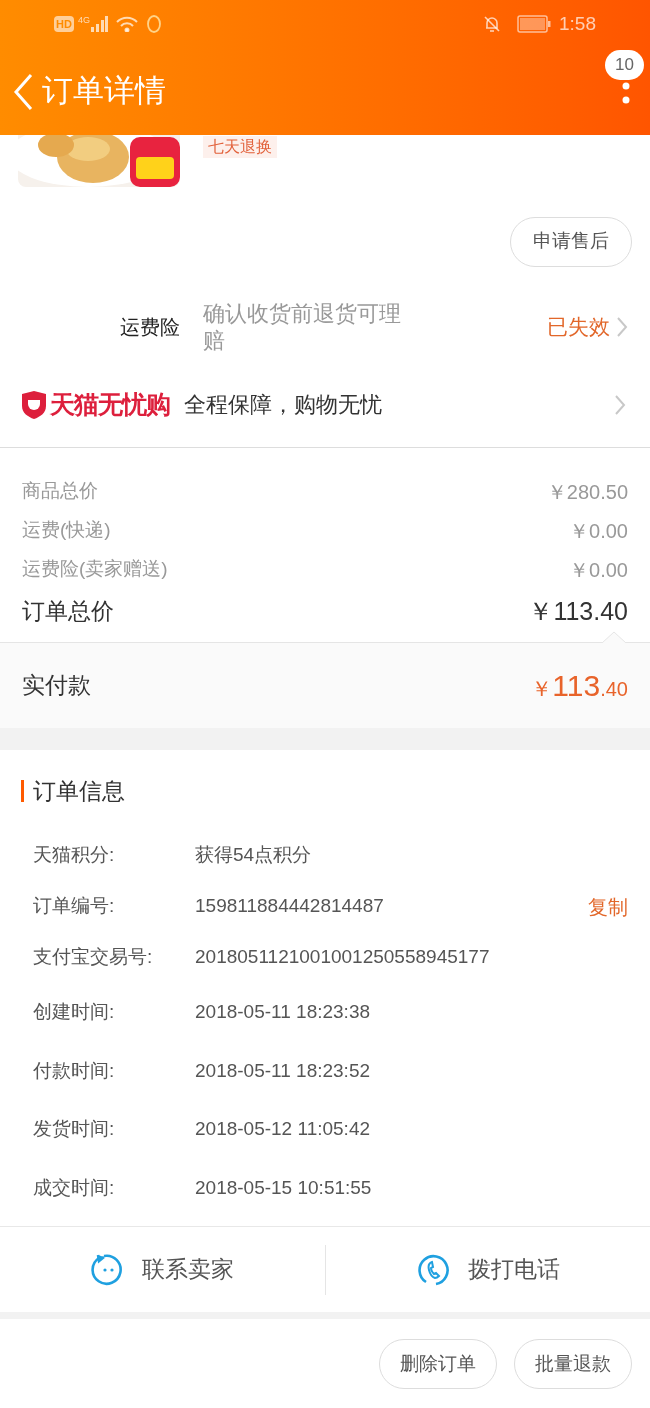 This screenshot has height=1408, width=650. What do you see at coordinates (74, 1012) in the screenshot?
I see `info-label: 创建时间:` at bounding box center [74, 1012].